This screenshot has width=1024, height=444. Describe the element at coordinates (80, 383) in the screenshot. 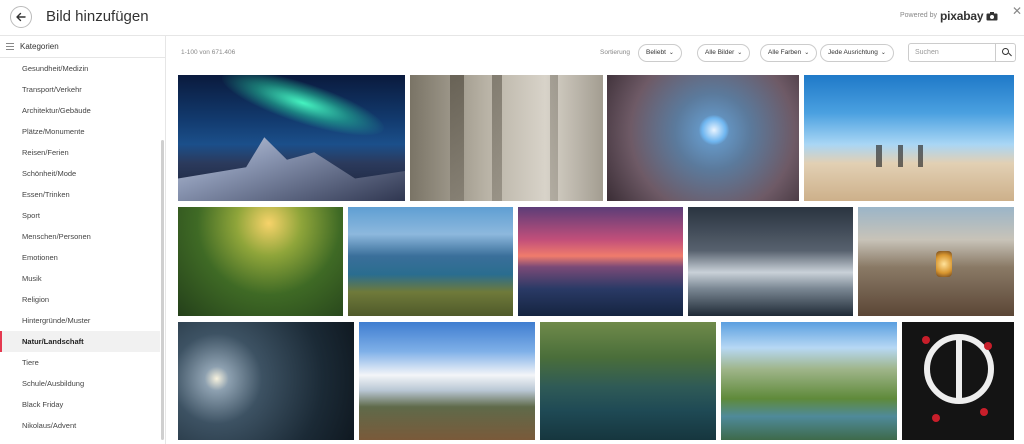

I see `category-schule: Schule/Ausbildung` at that location.